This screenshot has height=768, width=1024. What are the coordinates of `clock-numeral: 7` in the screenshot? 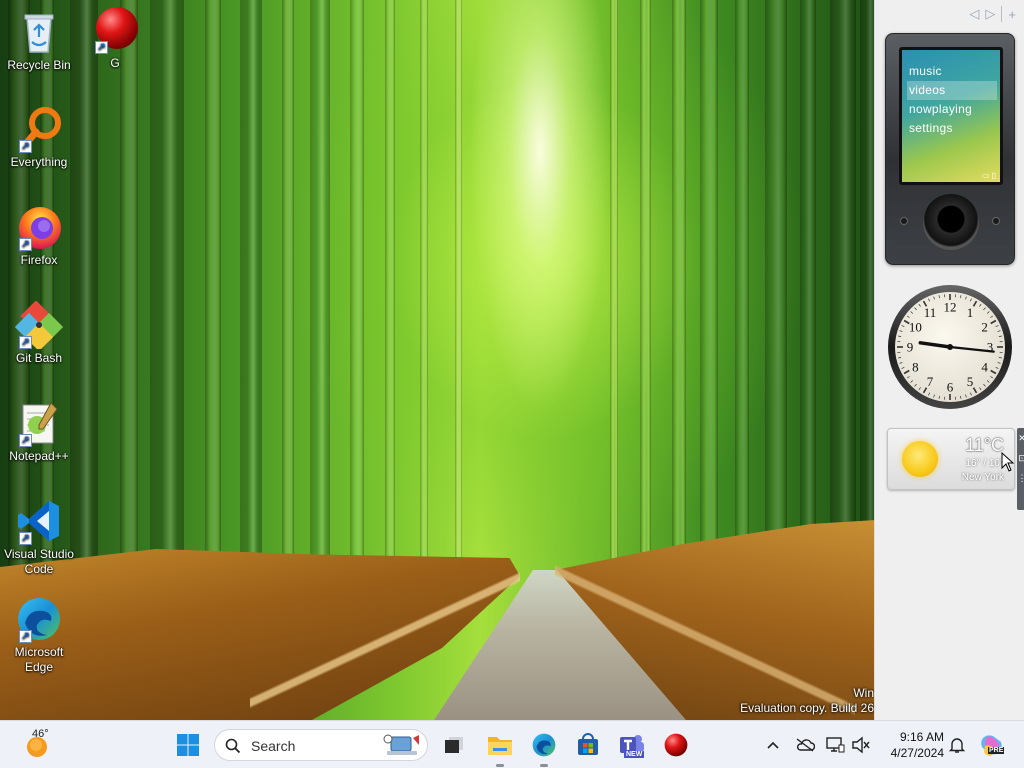 It's located at (930, 381).